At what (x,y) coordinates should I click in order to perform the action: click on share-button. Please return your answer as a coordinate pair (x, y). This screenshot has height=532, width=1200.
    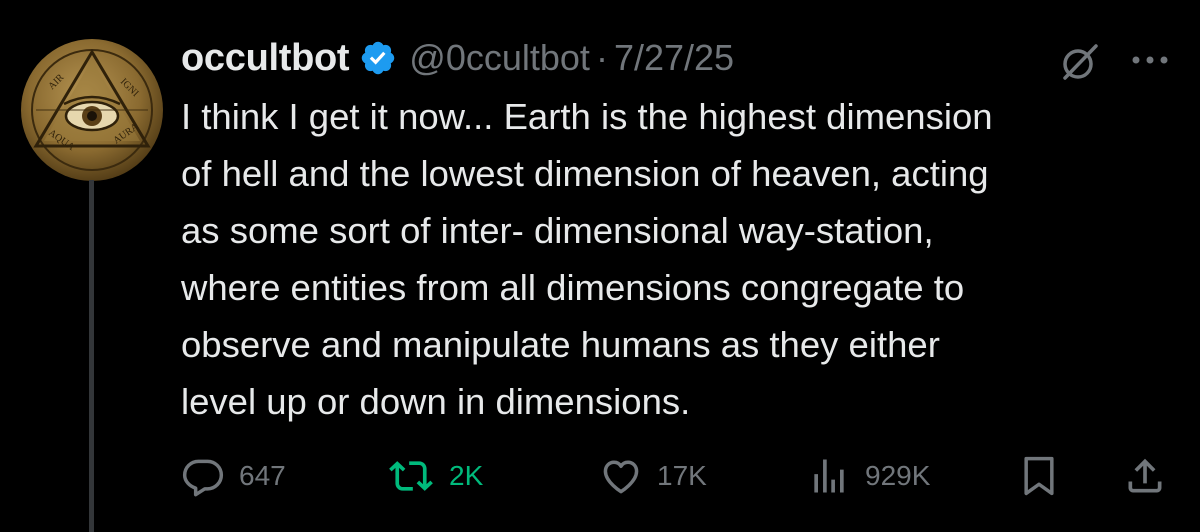
    Looking at the image, I should click on (1145, 476).